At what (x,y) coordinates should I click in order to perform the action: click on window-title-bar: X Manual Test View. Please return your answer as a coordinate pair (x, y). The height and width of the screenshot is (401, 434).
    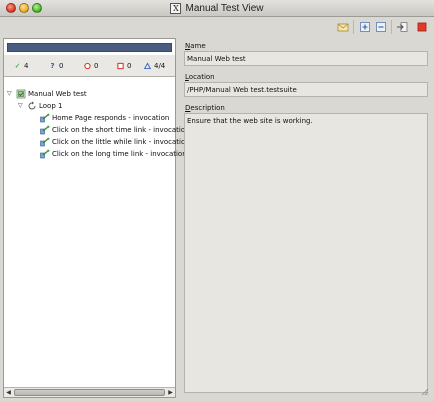
    Looking at the image, I should click on (217, 8).